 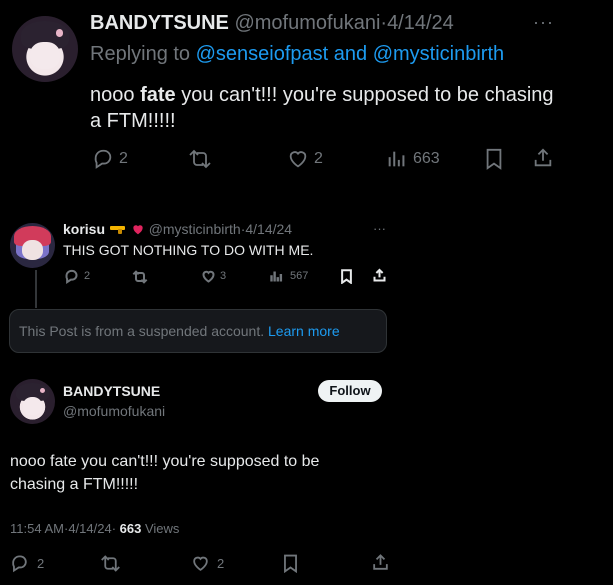 I want to click on follow-button: Follow, so click(x=350, y=391).